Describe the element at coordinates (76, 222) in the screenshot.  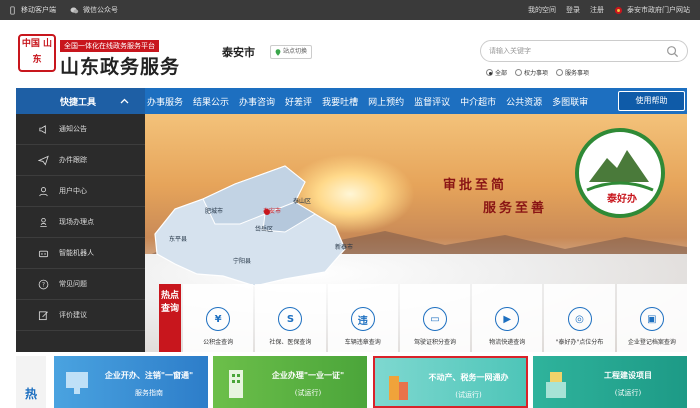
I see `sidebar-item-label: 现场办理点` at that location.